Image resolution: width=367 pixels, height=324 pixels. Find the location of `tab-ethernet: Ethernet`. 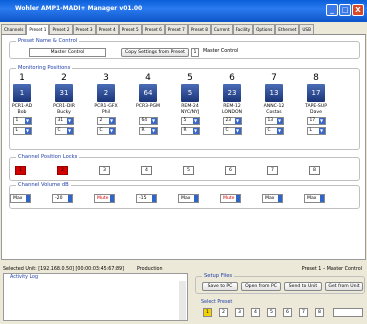

tab-ethernet: Ethernet is located at coordinates (287, 29).